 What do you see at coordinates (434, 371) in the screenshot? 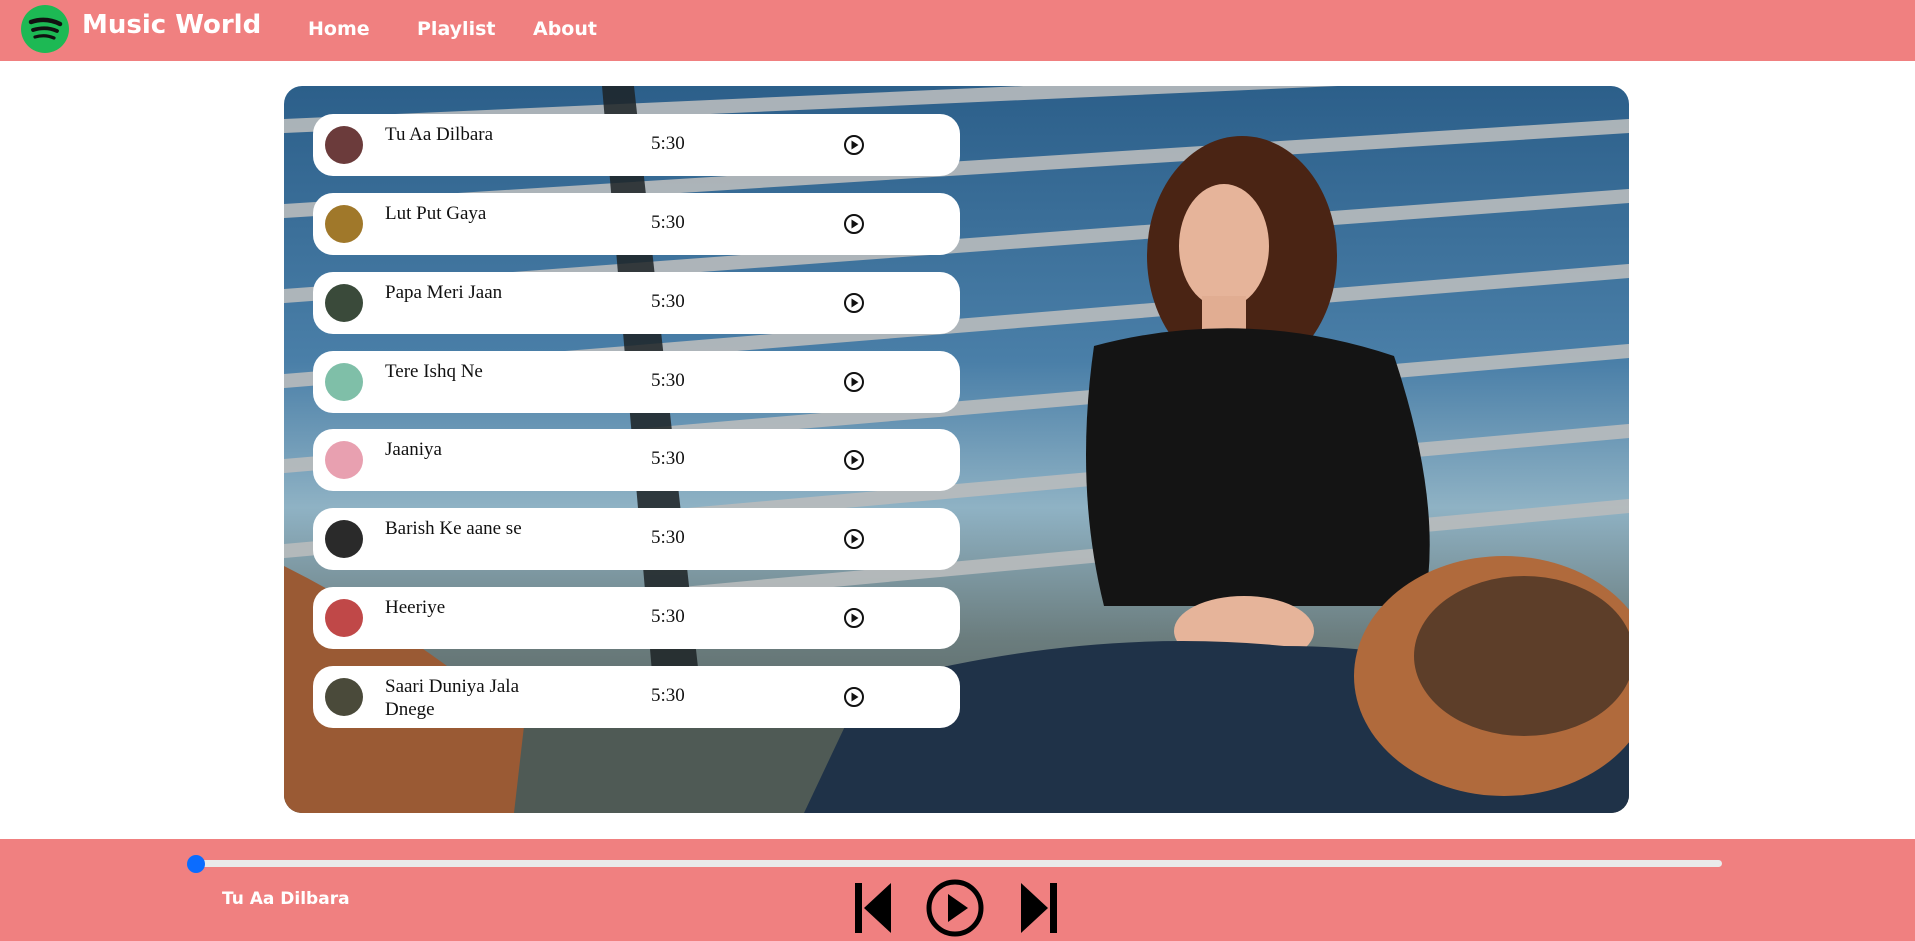
I see `song-title: Tere Ishq Ne` at bounding box center [434, 371].